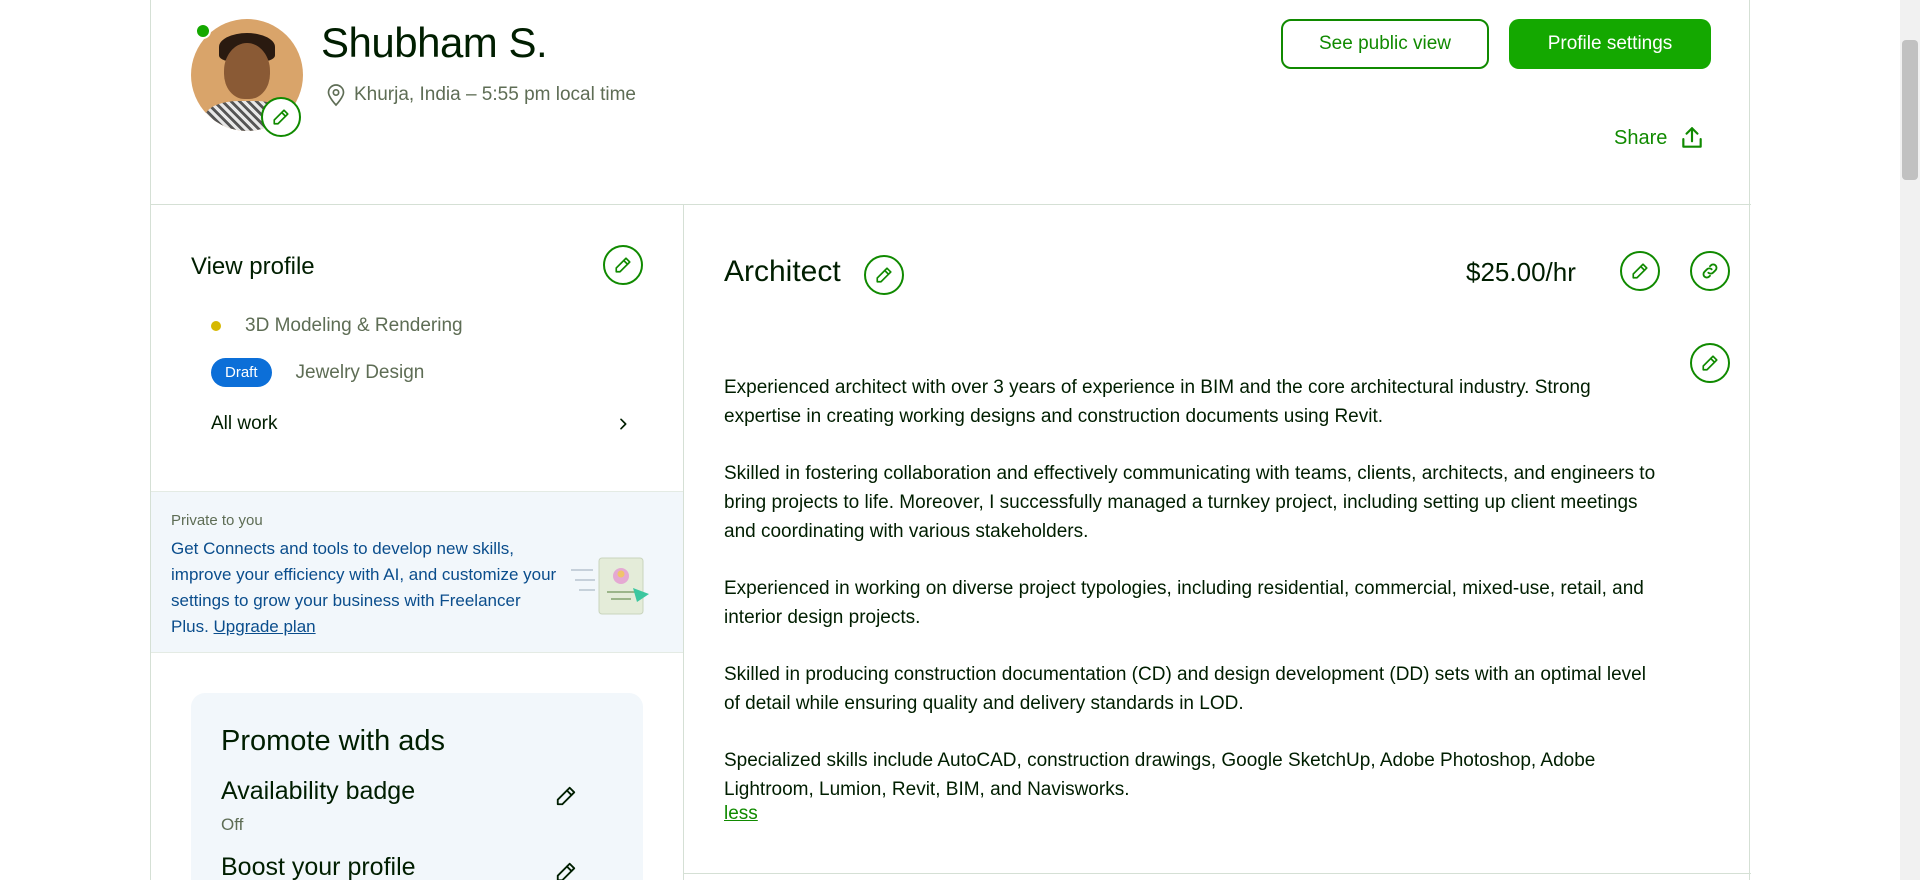 Image resolution: width=1920 pixels, height=880 pixels. I want to click on all-work-link: All work, so click(421, 424).